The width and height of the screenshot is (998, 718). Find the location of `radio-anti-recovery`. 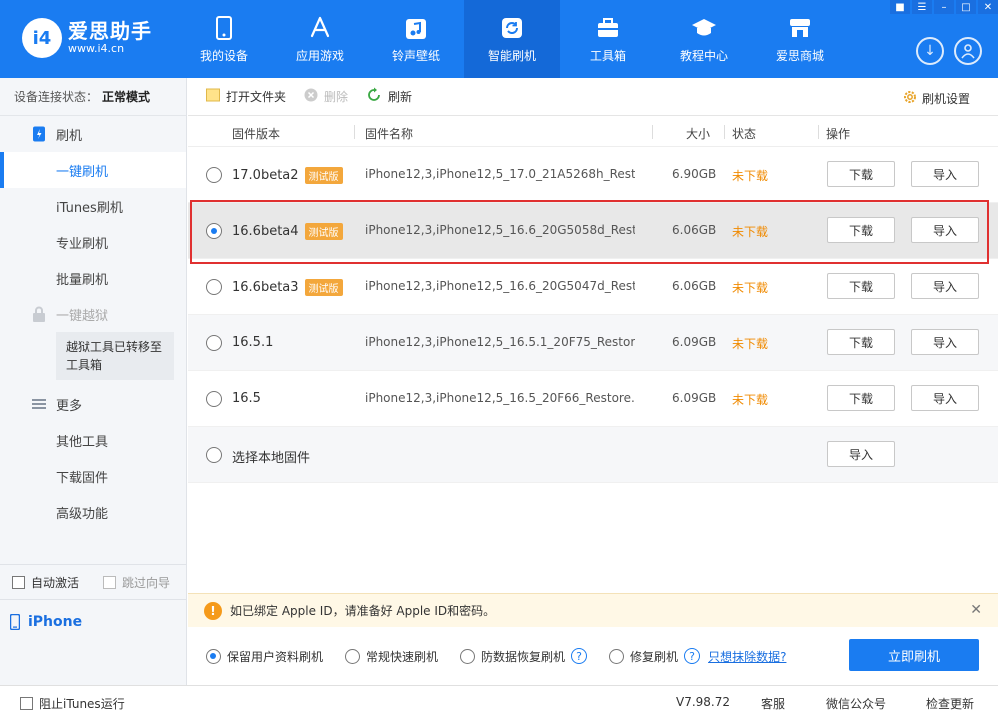

radio-anti-recovery is located at coordinates (468, 656).